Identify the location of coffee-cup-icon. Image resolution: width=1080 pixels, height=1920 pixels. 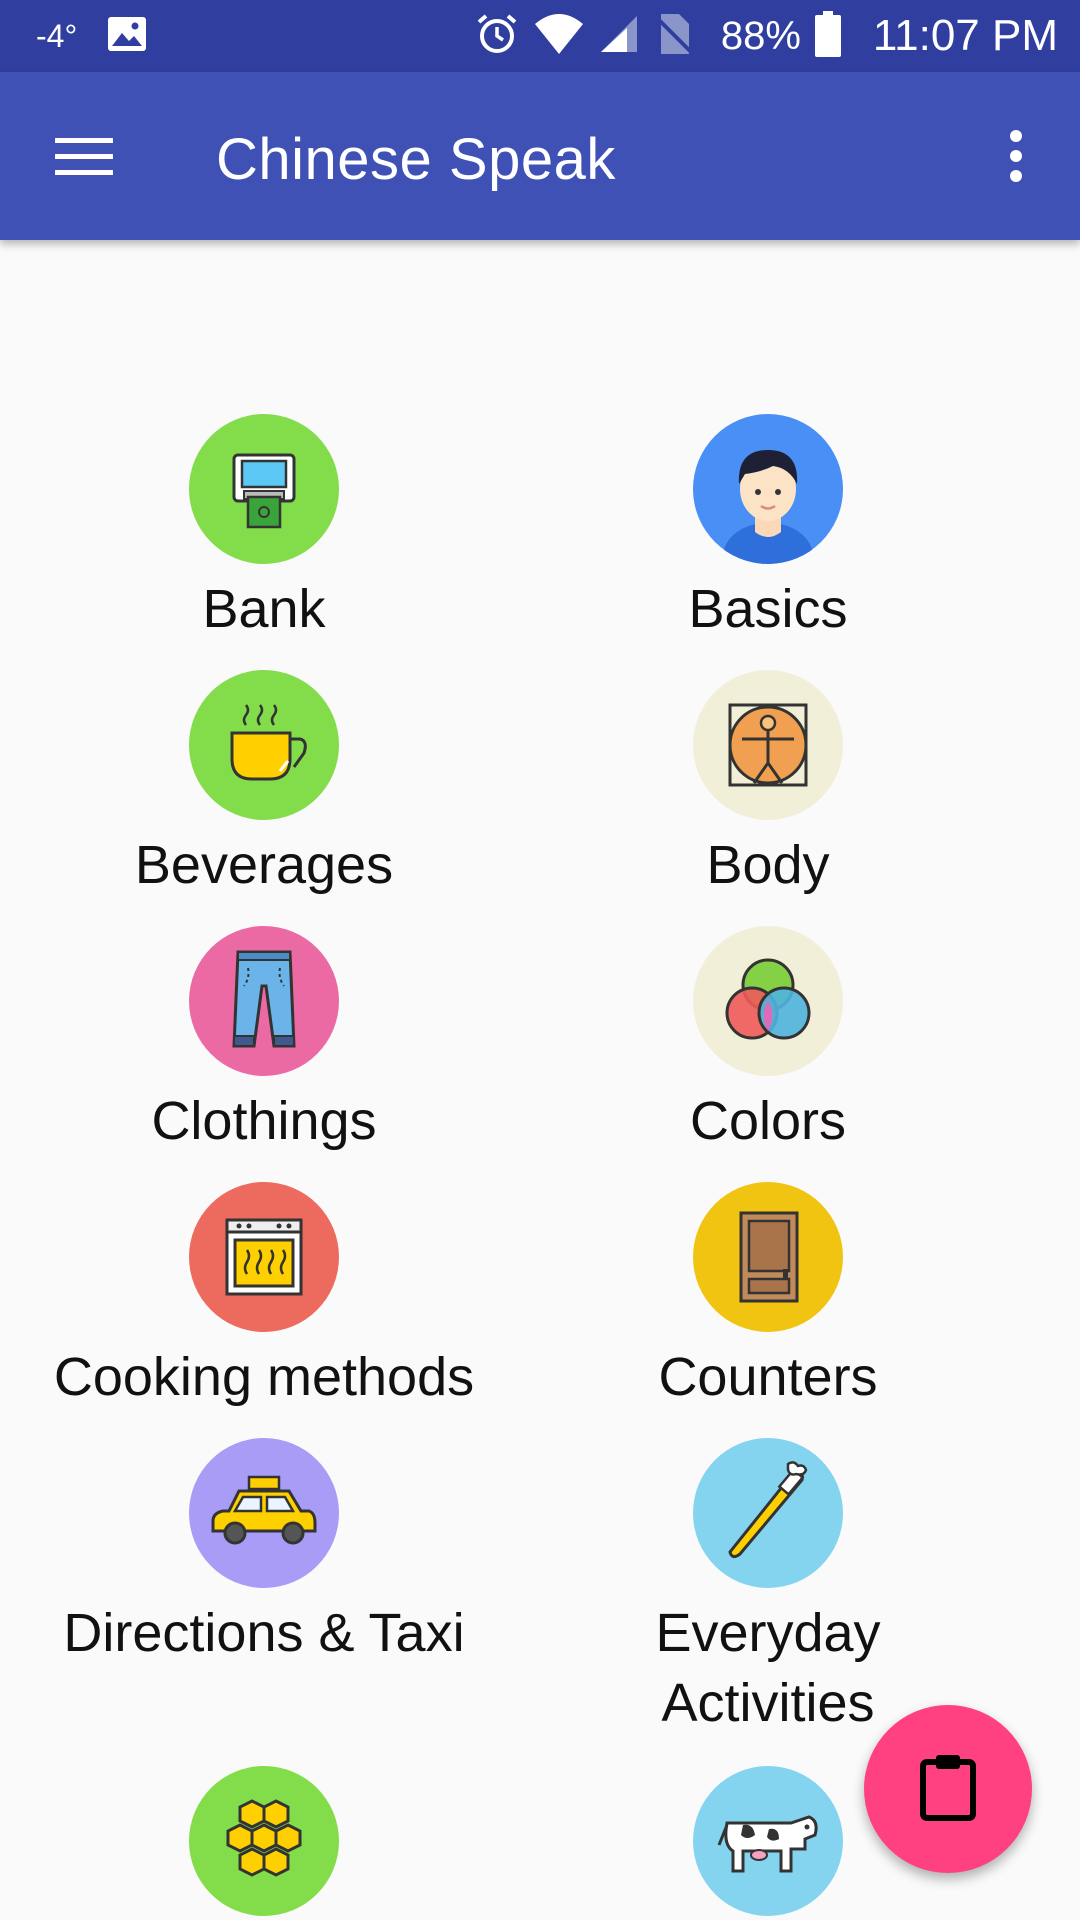
(264, 745).